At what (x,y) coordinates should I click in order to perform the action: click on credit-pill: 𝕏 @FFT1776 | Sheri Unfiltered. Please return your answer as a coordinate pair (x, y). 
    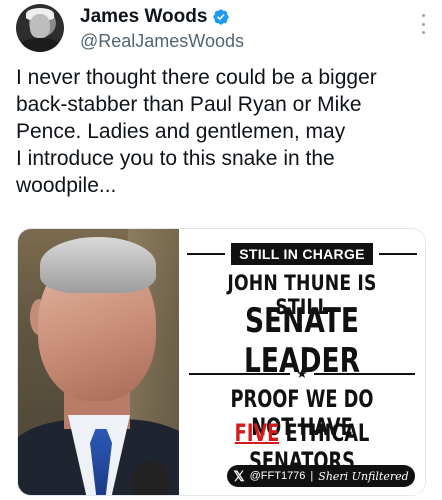
    Looking at the image, I should click on (321, 476).